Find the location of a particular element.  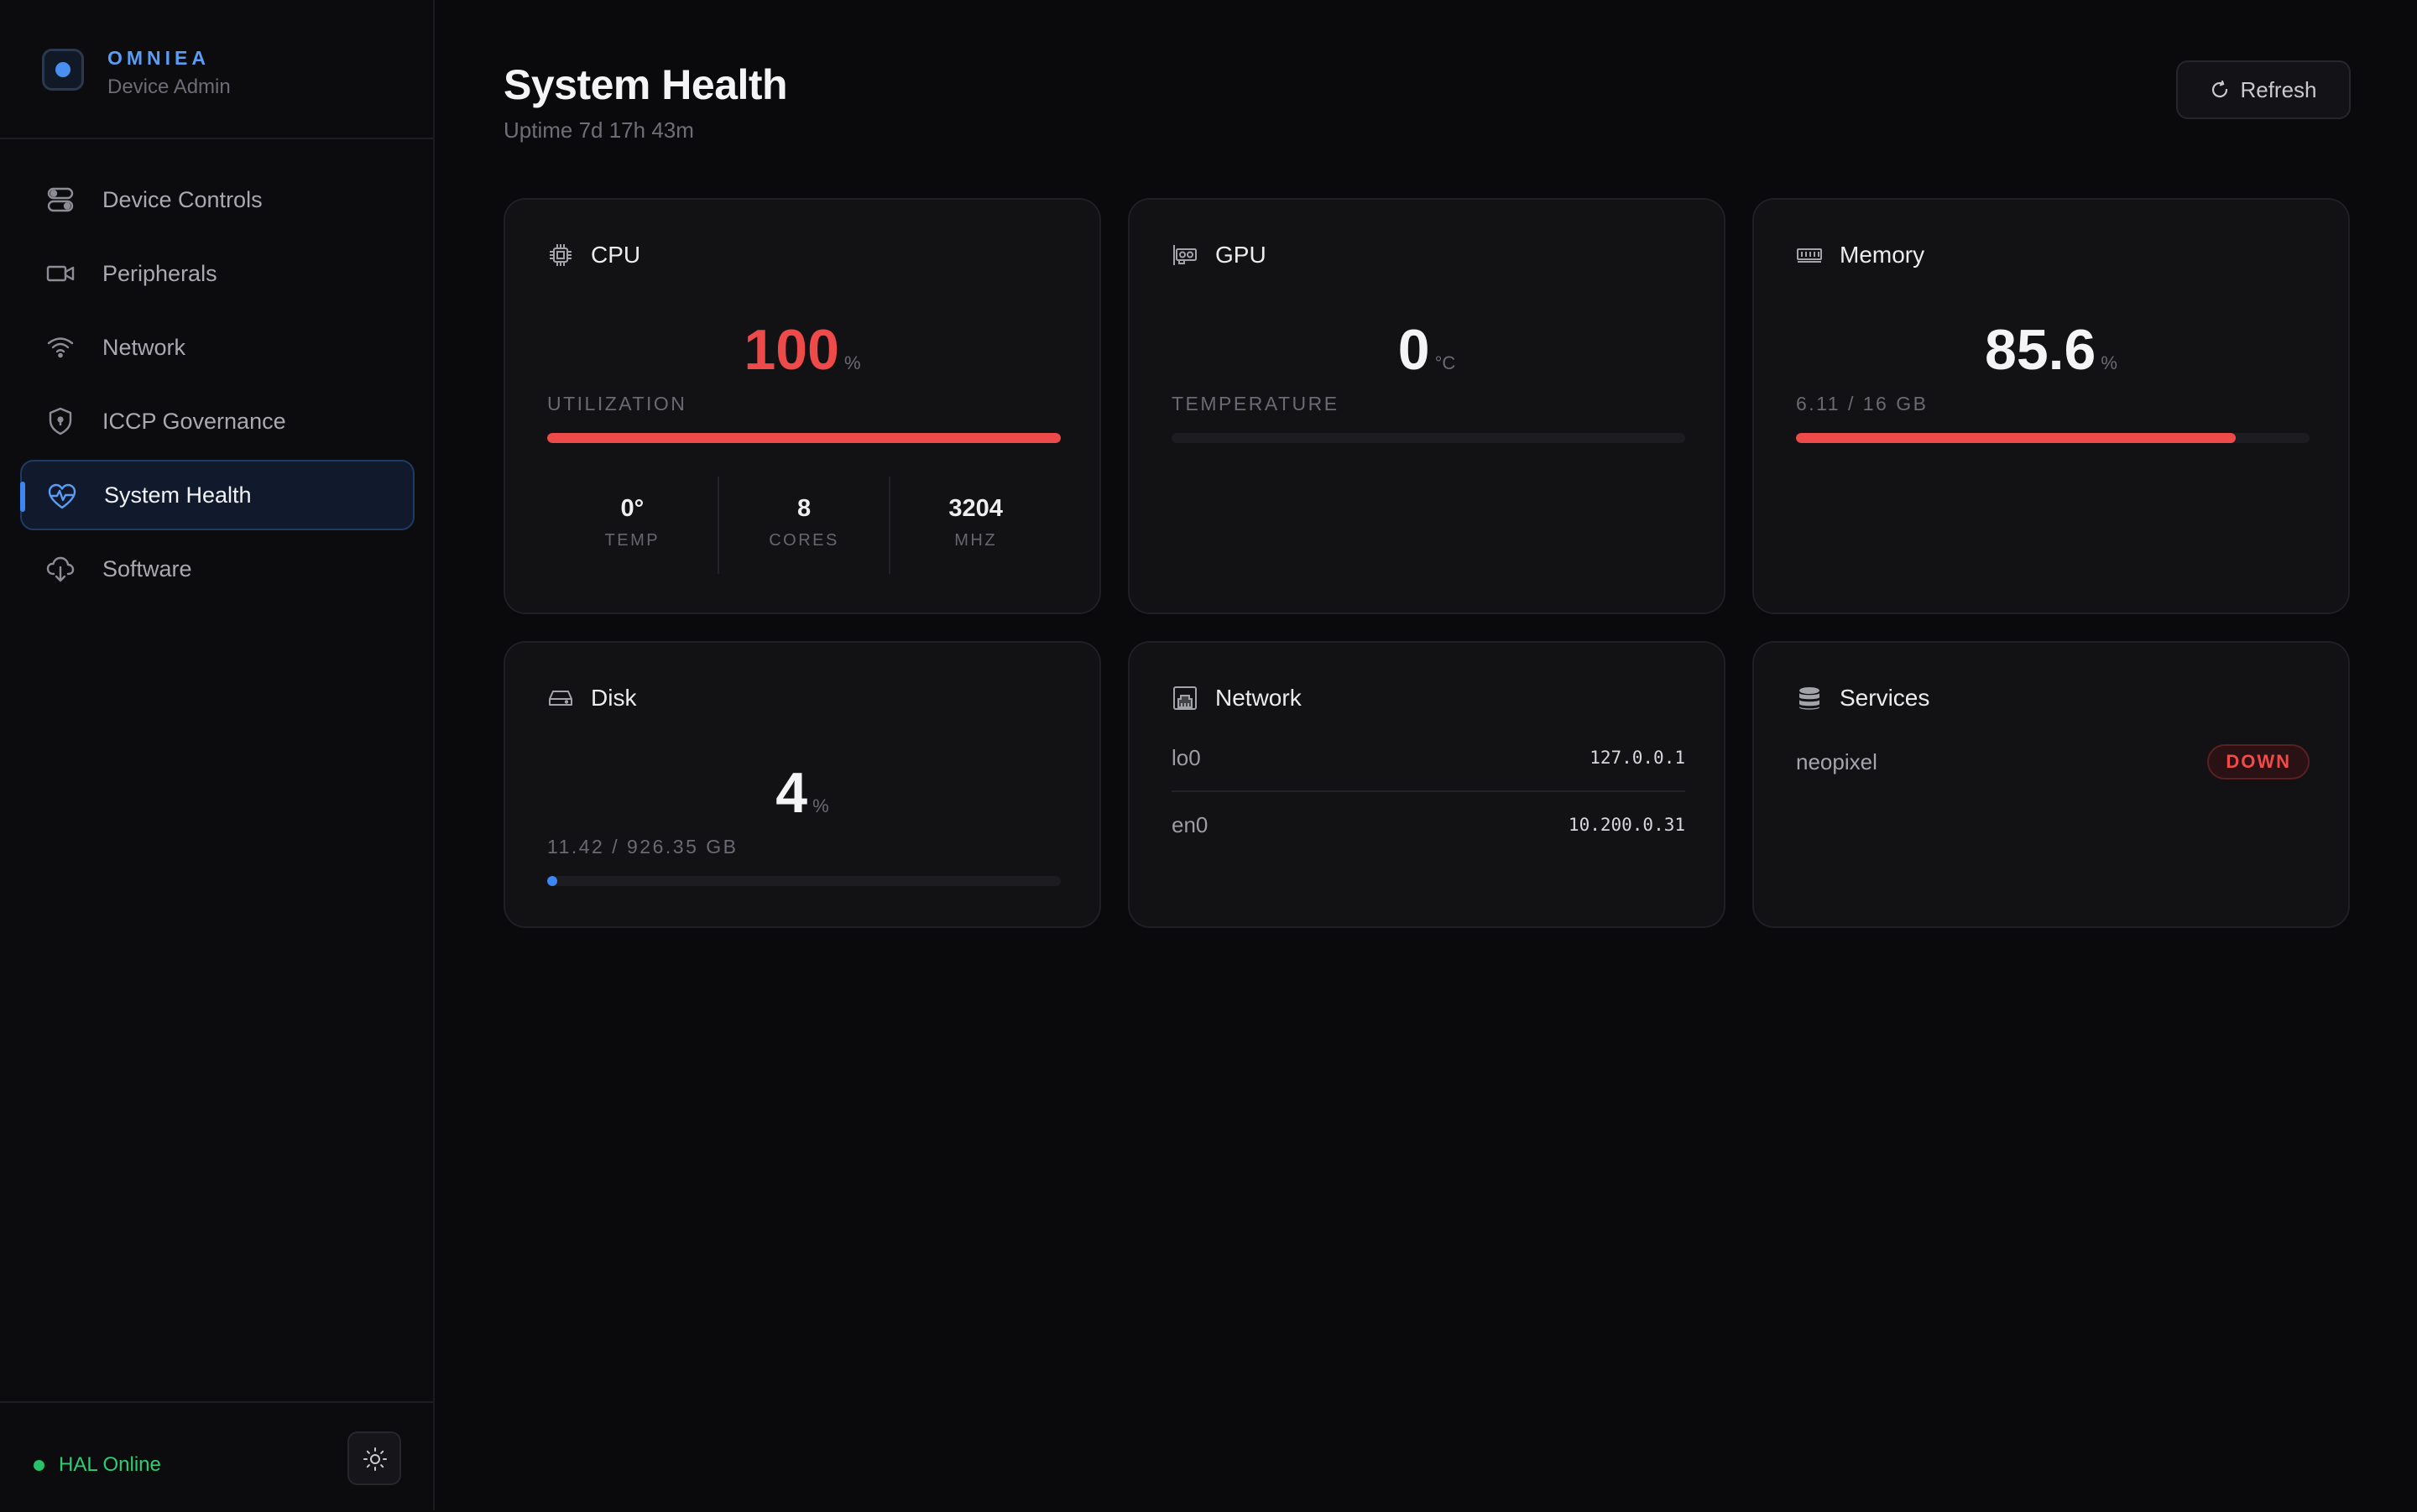

cpu-progress-bar is located at coordinates (804, 438).